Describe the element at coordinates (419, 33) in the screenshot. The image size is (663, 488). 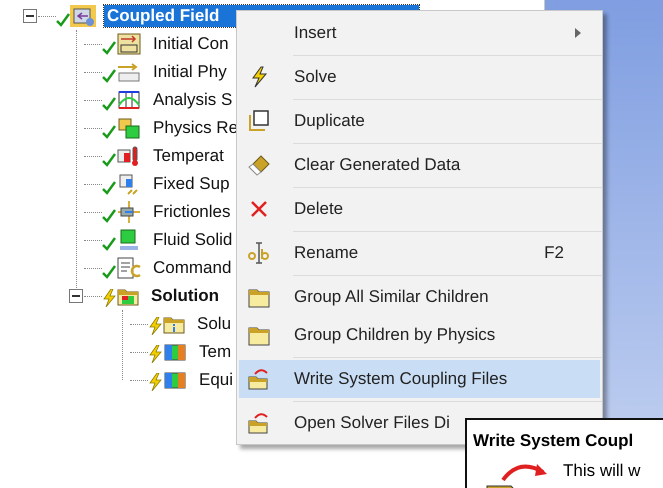
I see `menu-item: Insert` at that location.